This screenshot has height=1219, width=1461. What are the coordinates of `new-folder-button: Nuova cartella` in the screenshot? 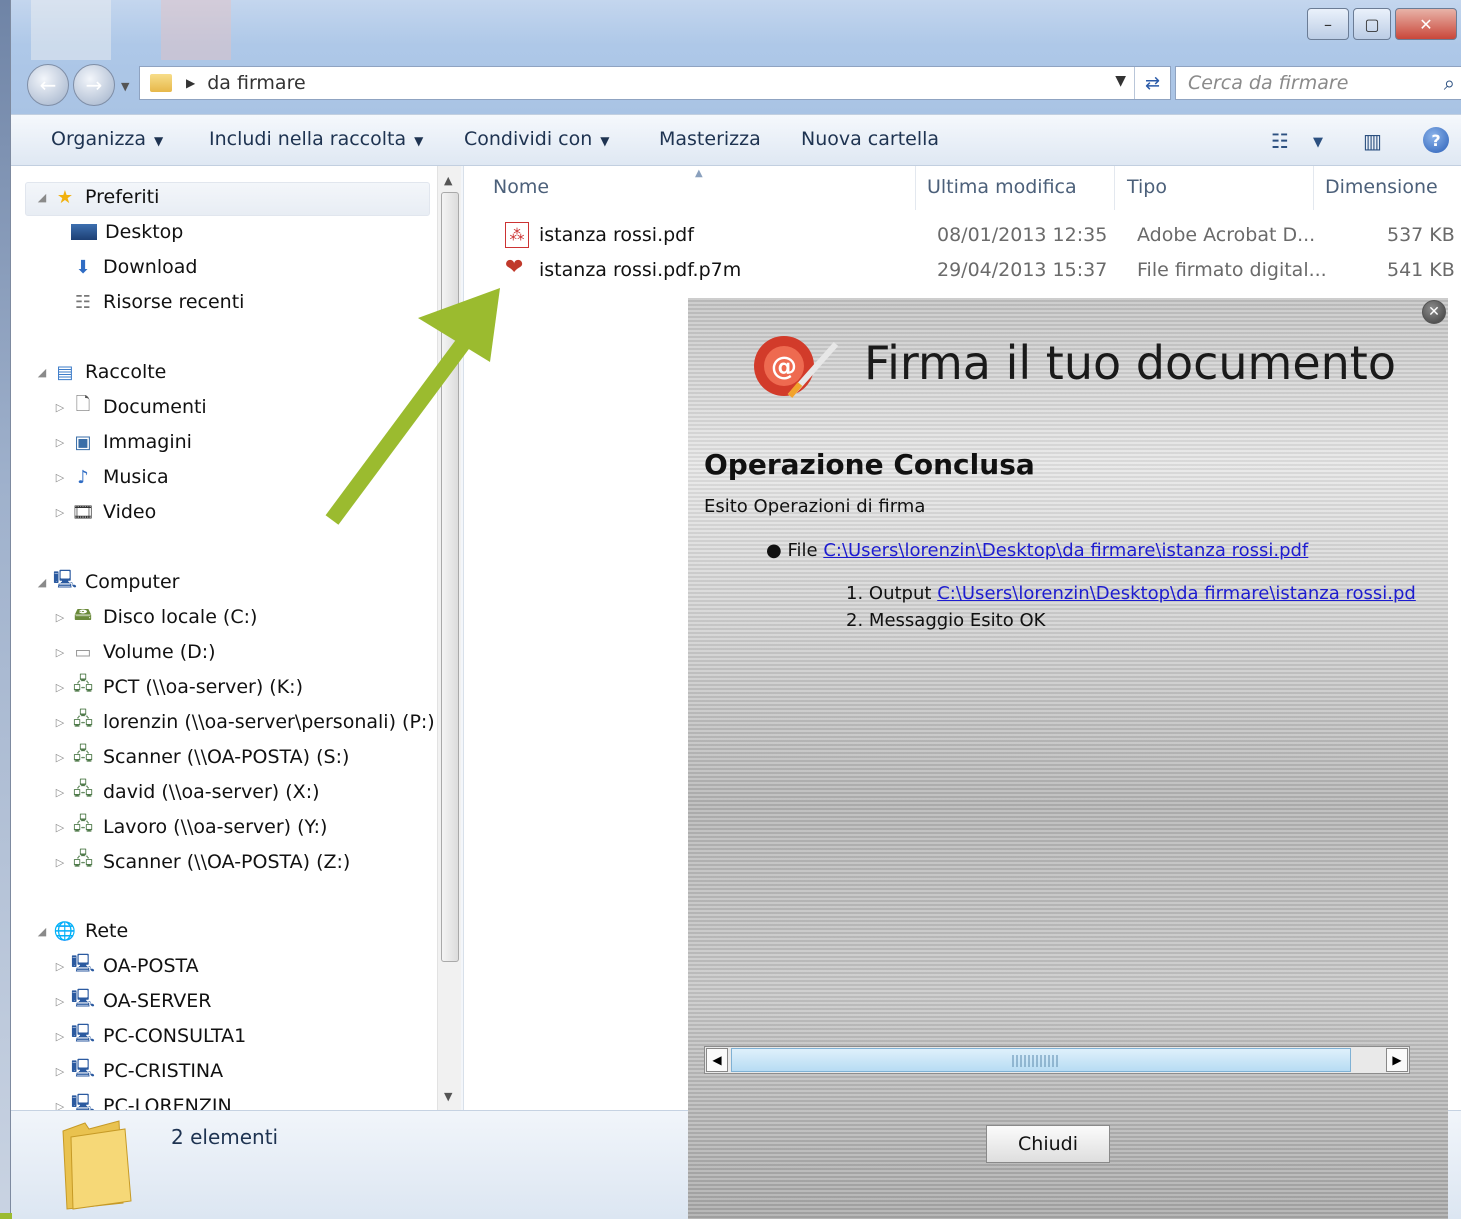 It's located at (870, 139).